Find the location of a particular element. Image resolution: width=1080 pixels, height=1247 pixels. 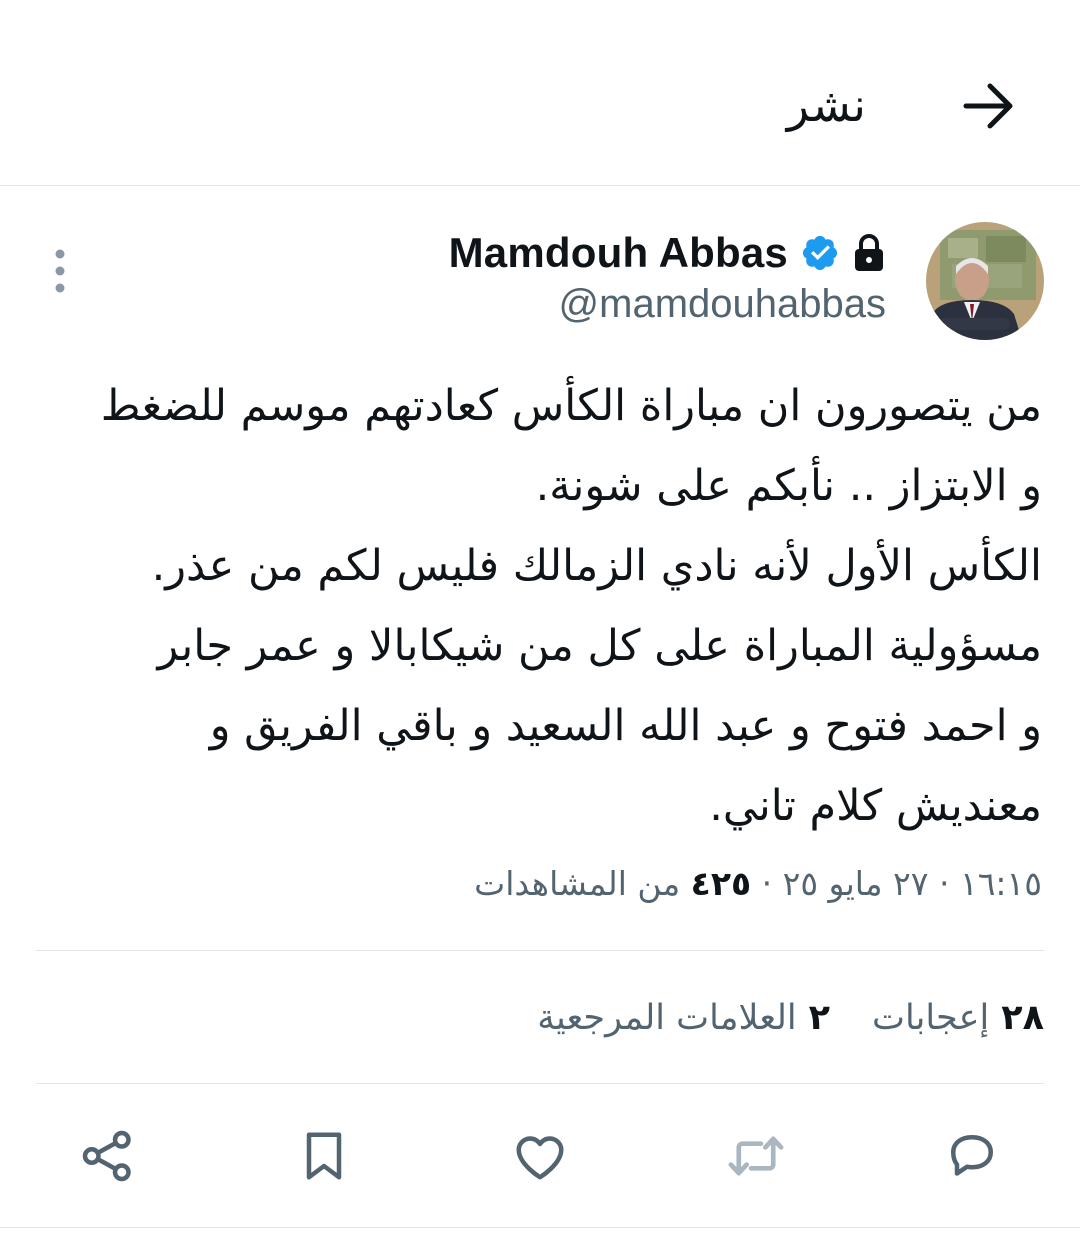

engagement-stats: ٢٨ إعجابات ٢ العلامات المرجعية is located at coordinates (790, 1018).